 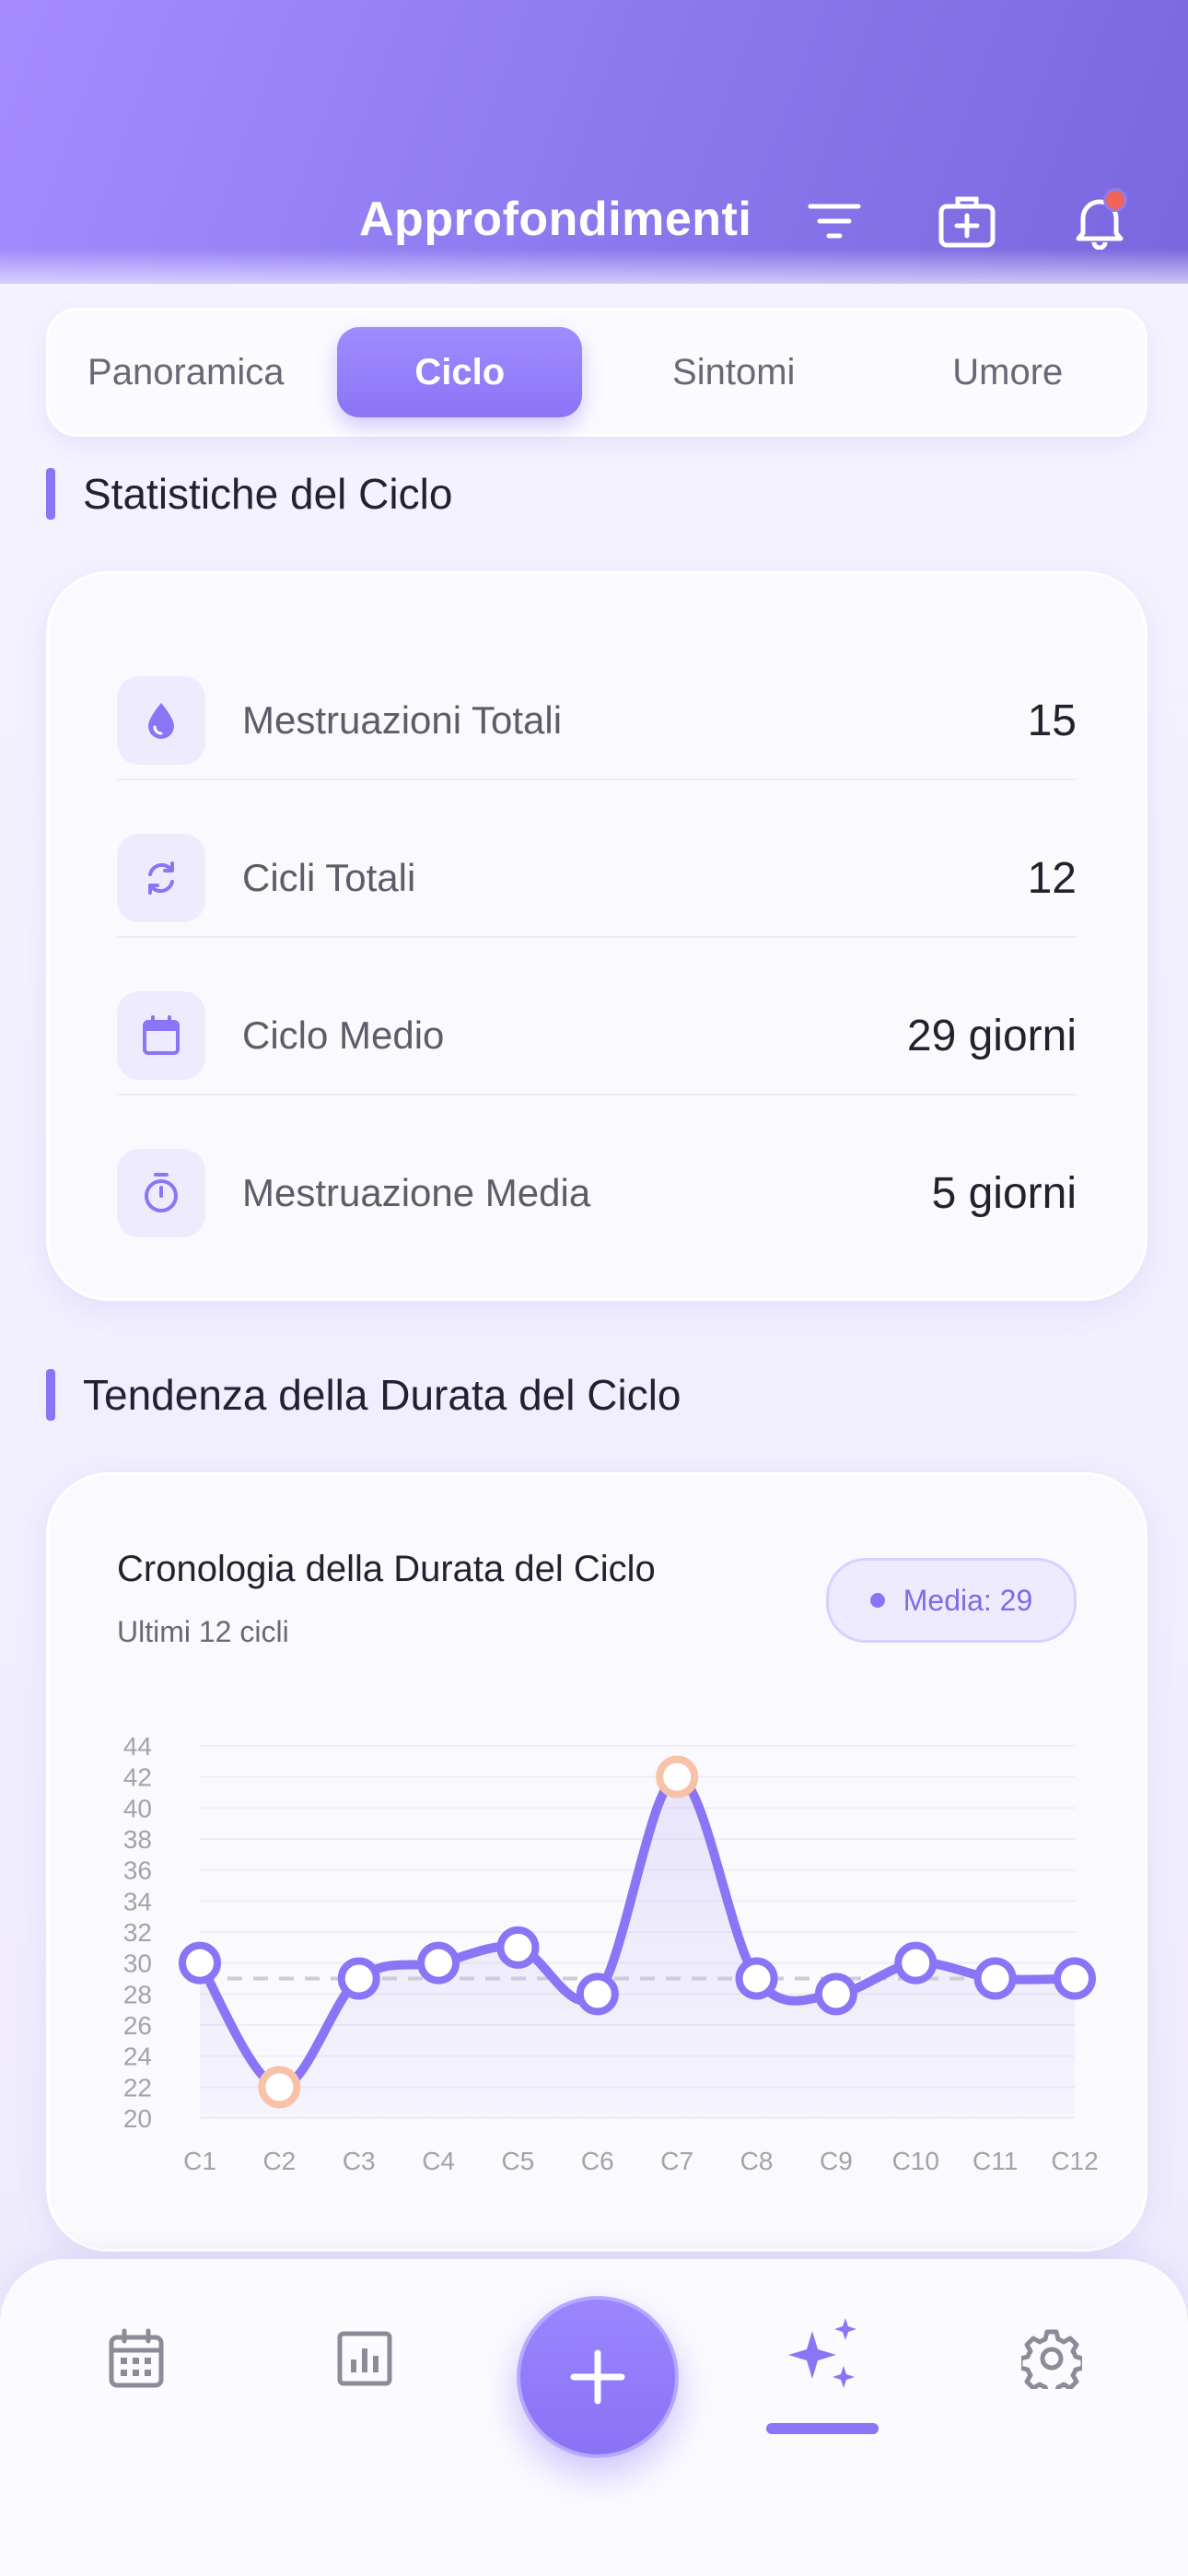 I want to click on stat-label: Cicli Totali, so click(x=329, y=877).